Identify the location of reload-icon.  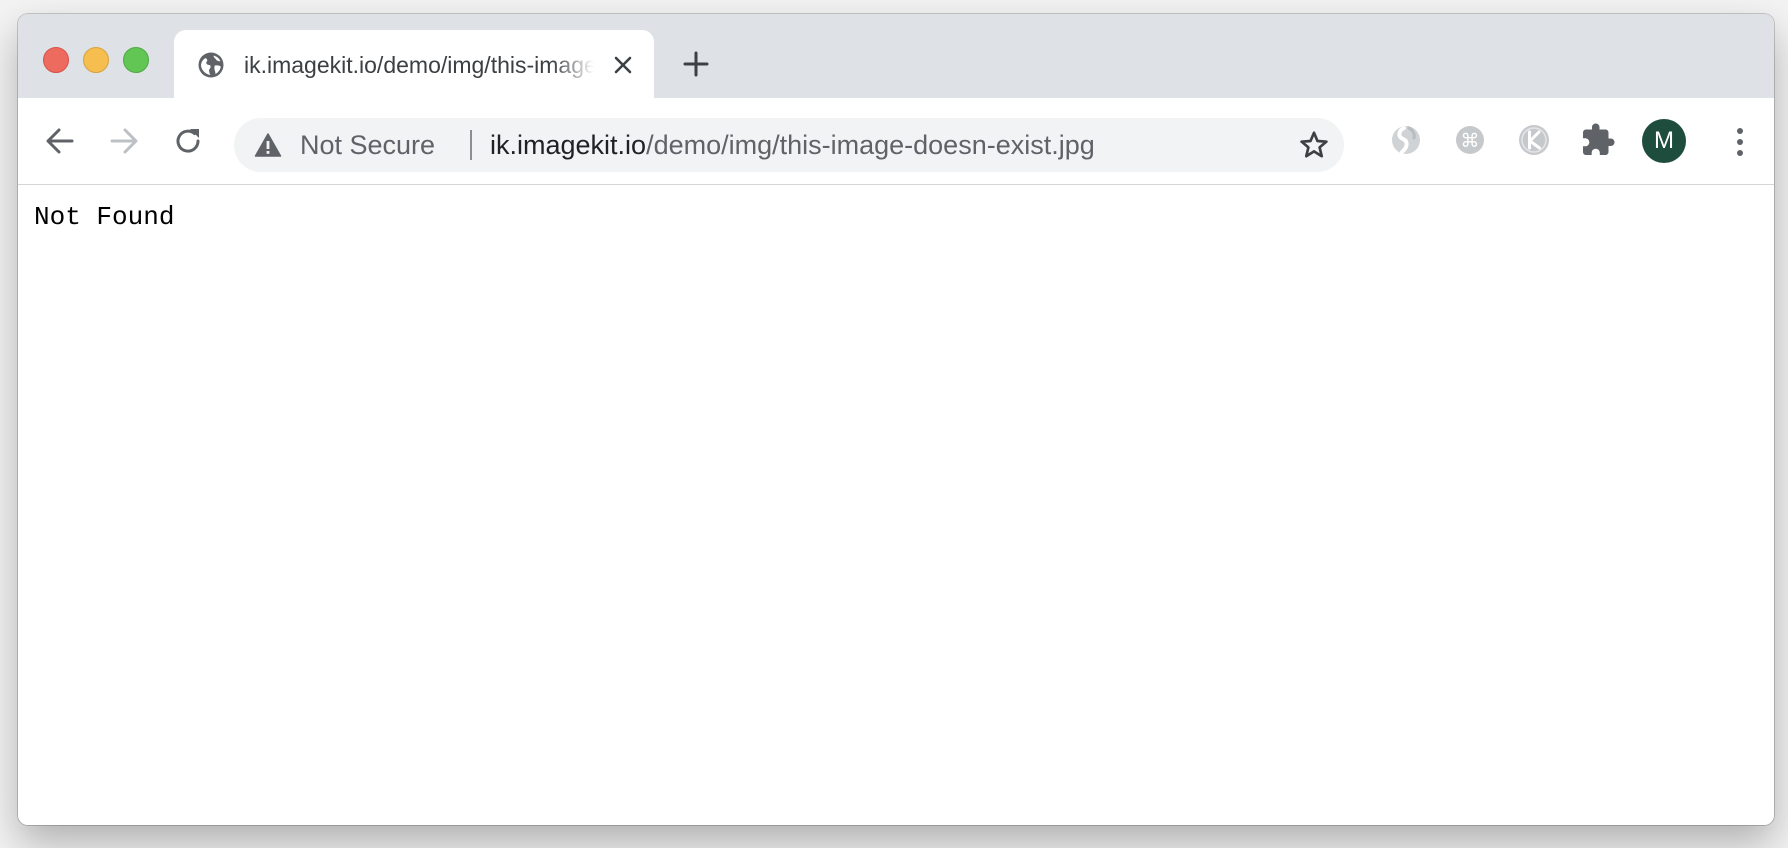
(188, 141).